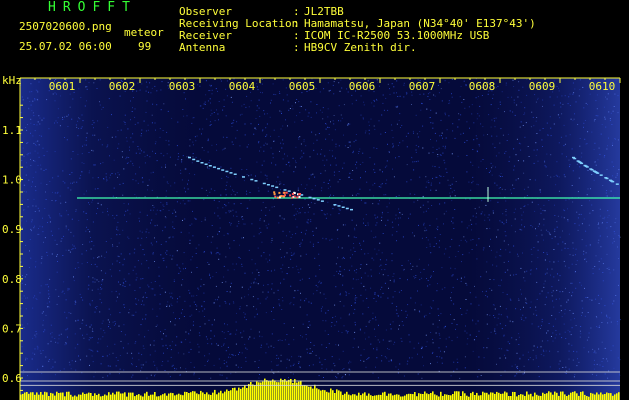 Image resolution: width=629 pixels, height=400 pixels. What do you see at coordinates (302, 86) in the screenshot?
I see `x-tick-label: 0605` at bounding box center [302, 86].